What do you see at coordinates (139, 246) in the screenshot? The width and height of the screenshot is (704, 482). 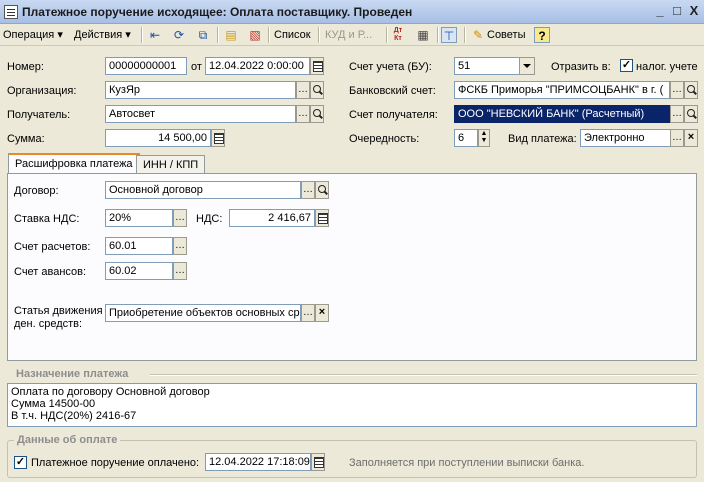 I see `settlement-account-field: 60.01` at bounding box center [139, 246].